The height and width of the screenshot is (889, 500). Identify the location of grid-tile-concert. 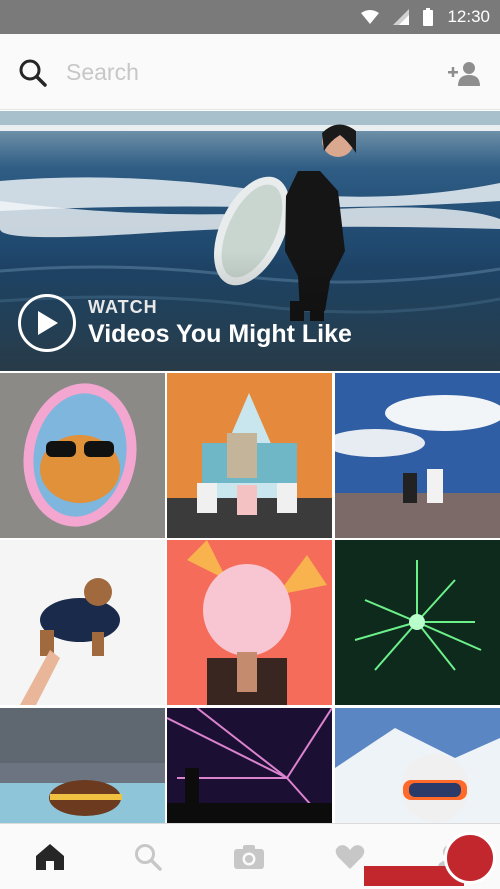
(249, 765).